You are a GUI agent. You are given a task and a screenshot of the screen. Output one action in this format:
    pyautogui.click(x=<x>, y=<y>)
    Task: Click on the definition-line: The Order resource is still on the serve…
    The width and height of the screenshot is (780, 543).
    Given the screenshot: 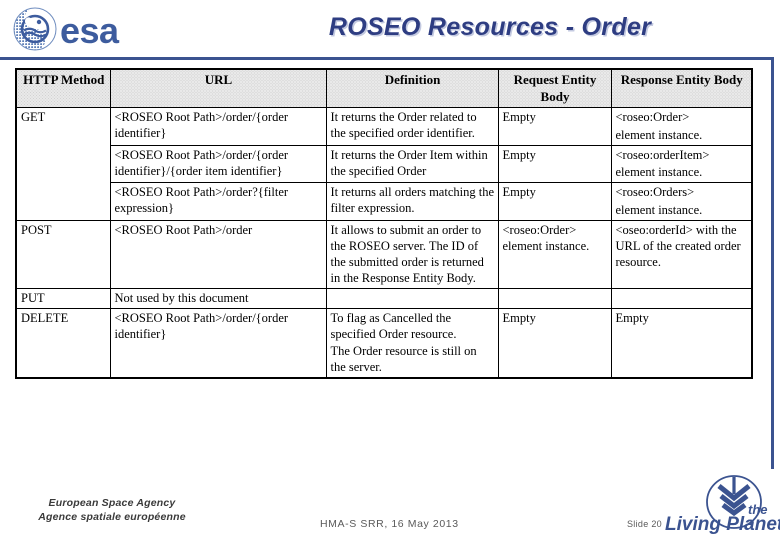 What is the action you would take?
    pyautogui.click(x=403, y=359)
    